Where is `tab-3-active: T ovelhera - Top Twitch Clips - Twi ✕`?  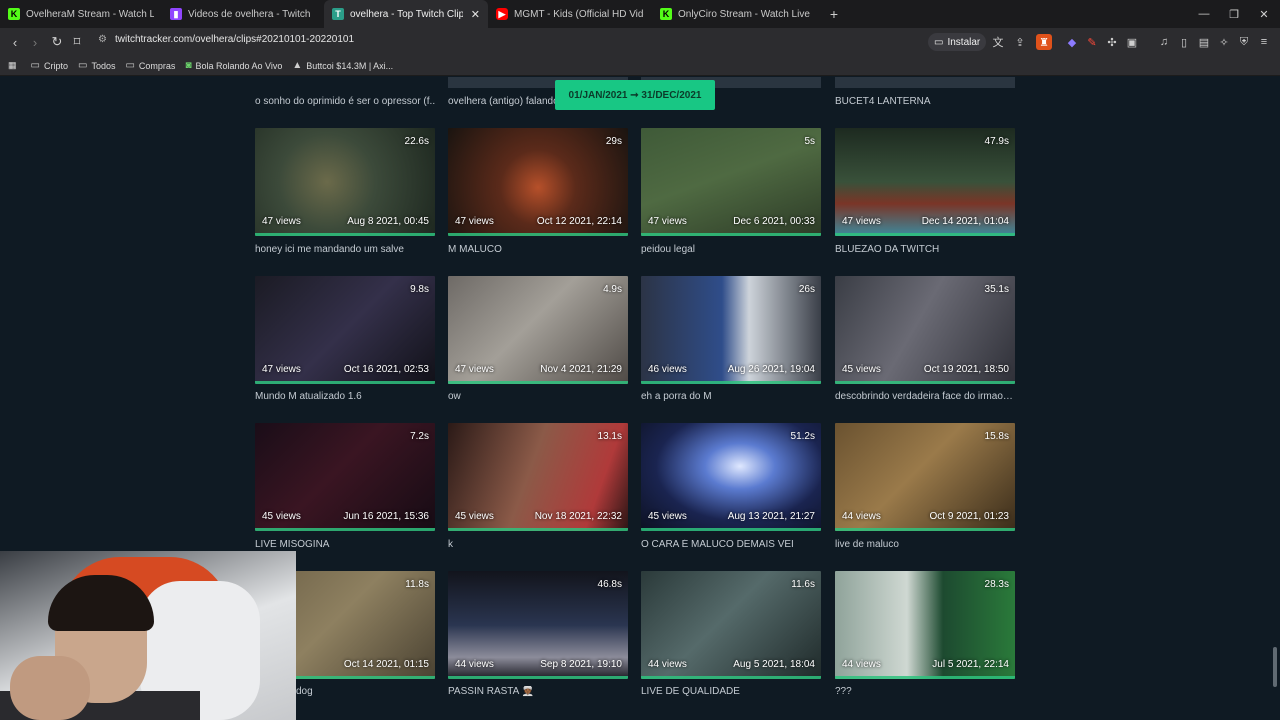
tab-3-active: T ovelhera - Top Twitch Clips - Twi ✕ is located at coordinates (406, 14).